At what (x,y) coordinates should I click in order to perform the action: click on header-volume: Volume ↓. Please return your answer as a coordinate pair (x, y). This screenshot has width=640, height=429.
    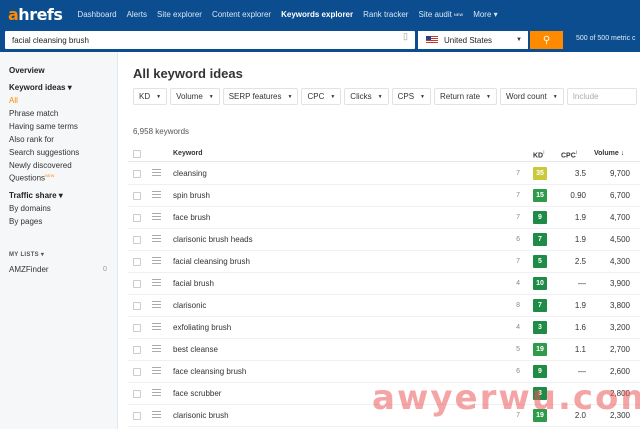
    Looking at the image, I should click on (609, 153).